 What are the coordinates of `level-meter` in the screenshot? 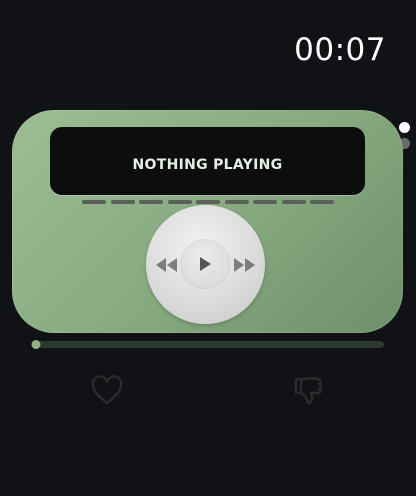 It's located at (208, 202).